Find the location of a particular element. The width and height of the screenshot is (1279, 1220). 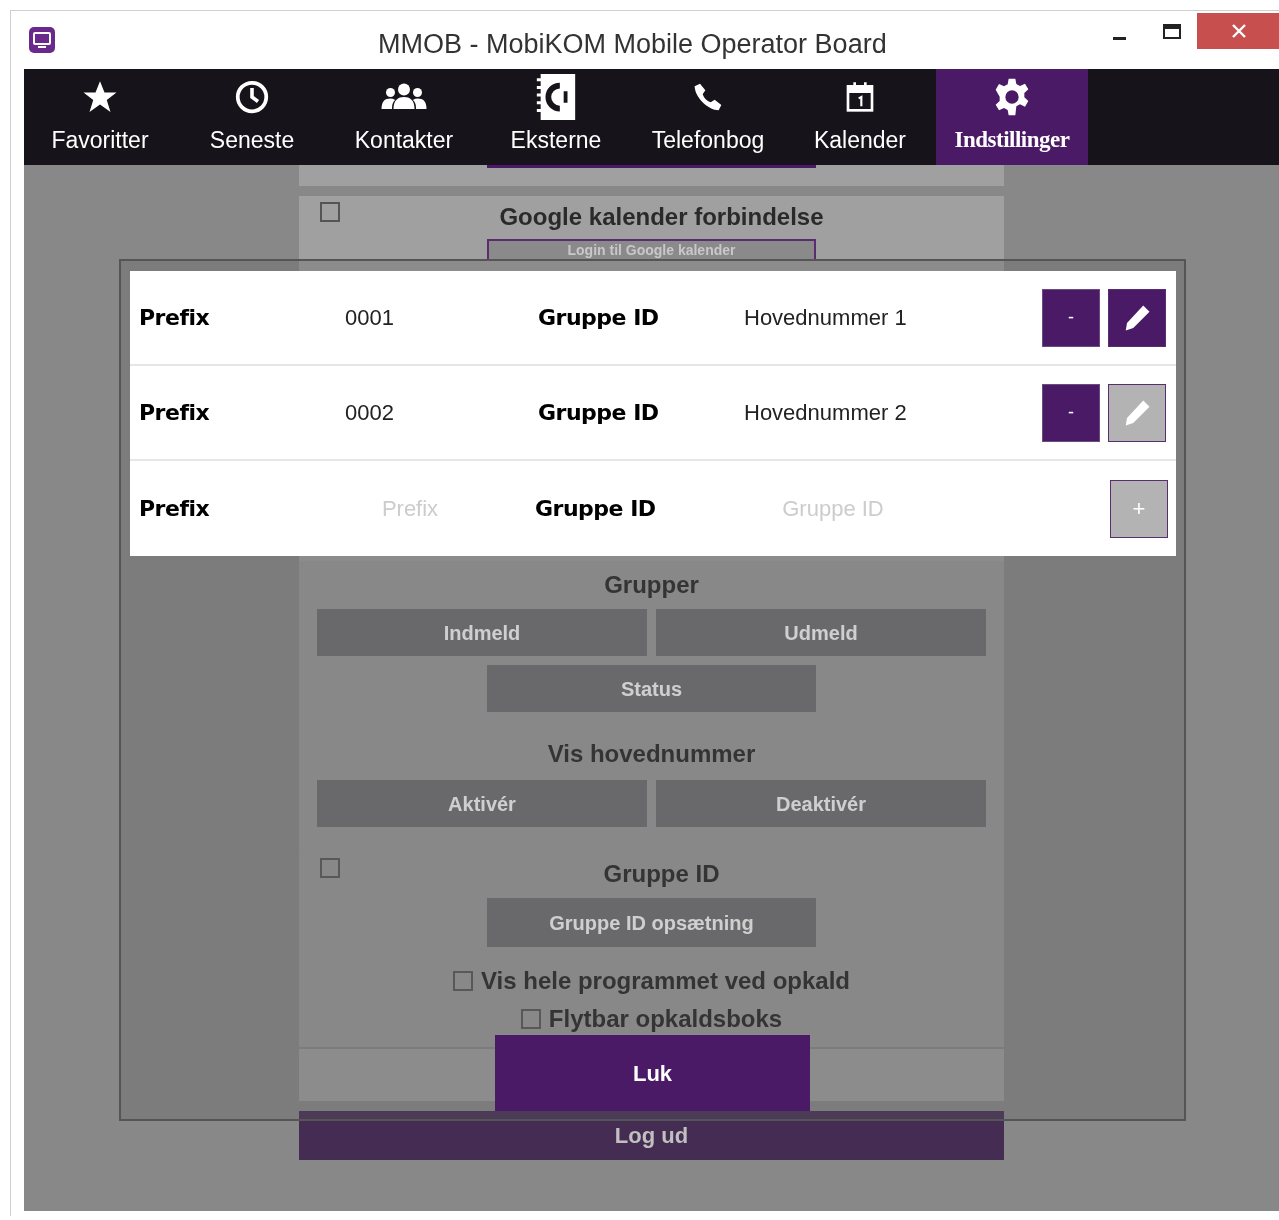

nav-tab: Indstillinger is located at coordinates (1012, 117).